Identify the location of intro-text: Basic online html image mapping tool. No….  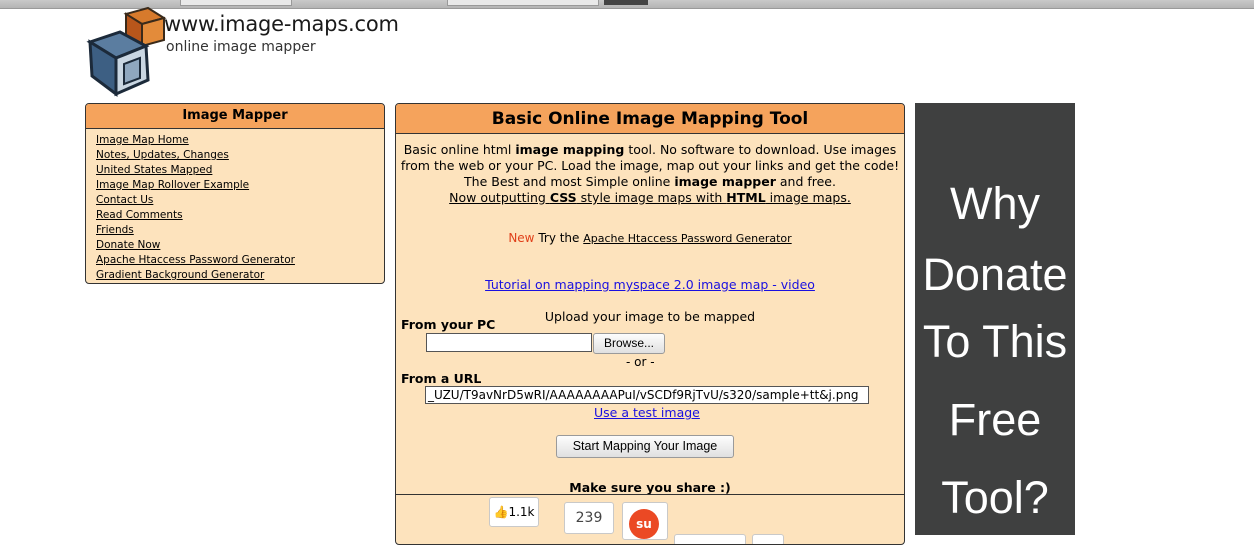
(650, 174).